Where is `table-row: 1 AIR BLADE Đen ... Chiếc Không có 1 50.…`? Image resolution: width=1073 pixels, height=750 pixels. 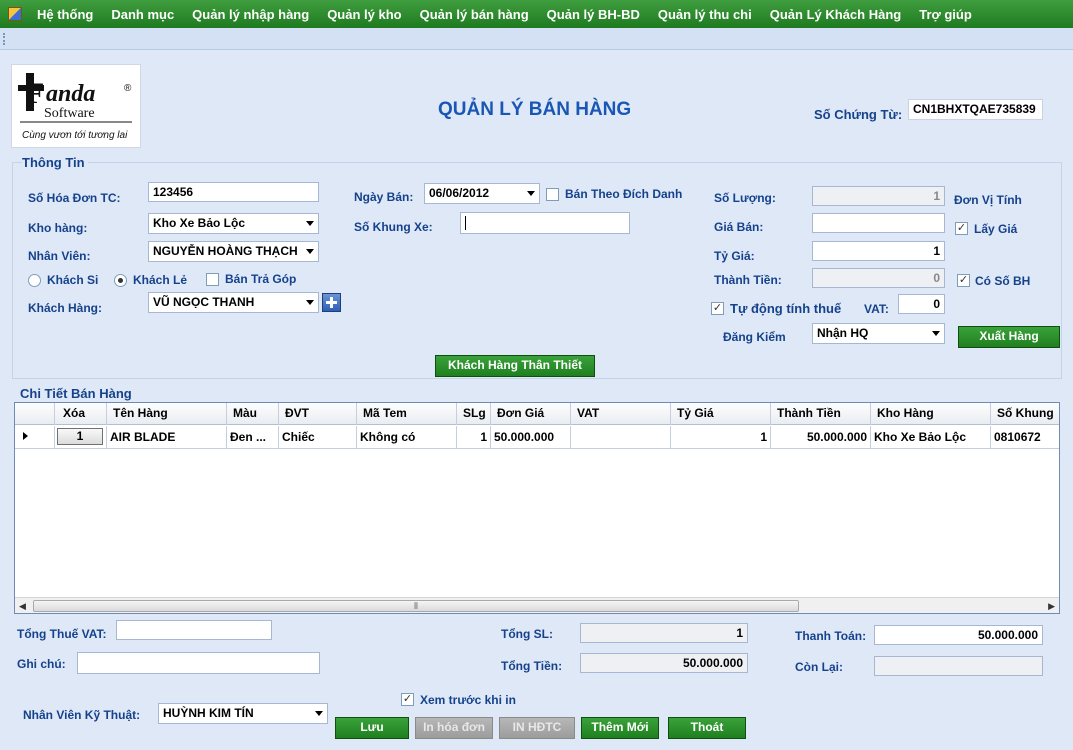
table-row: 1 AIR BLADE Đen ... Chiếc Không có 1 50.… is located at coordinates (537, 437).